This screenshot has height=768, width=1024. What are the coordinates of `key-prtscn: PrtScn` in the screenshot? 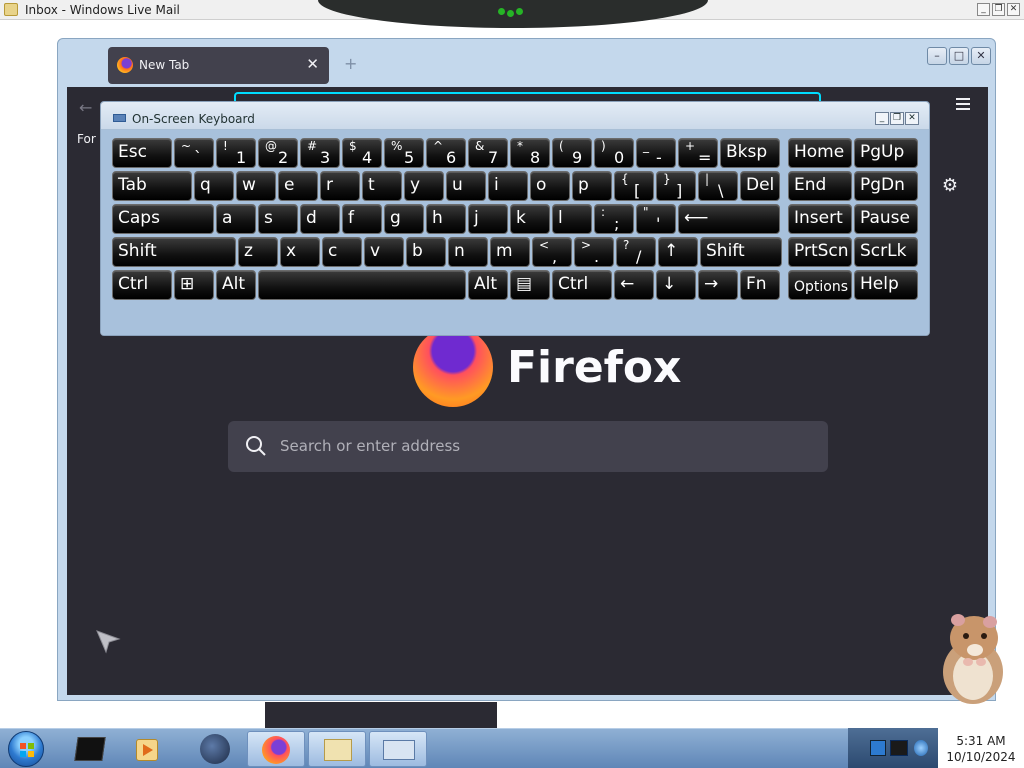 It's located at (820, 252).